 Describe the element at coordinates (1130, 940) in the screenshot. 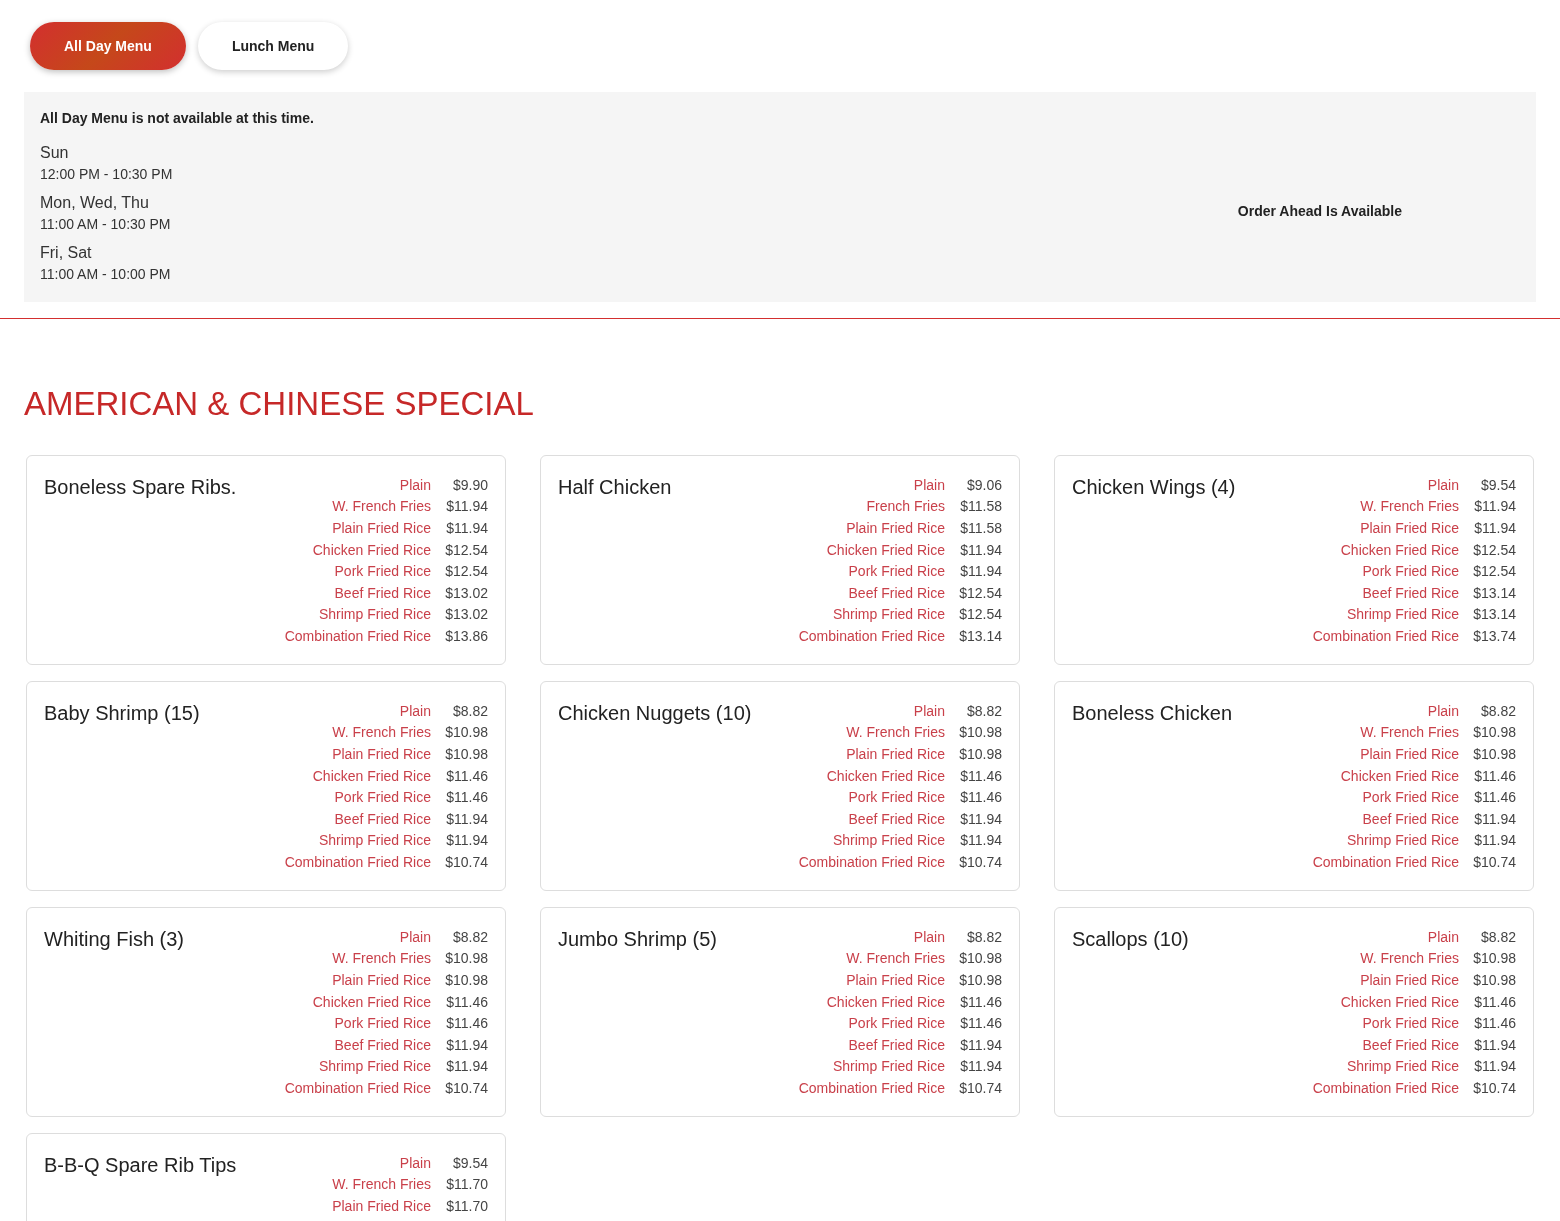

I see `item-name: Scallops (10)` at that location.